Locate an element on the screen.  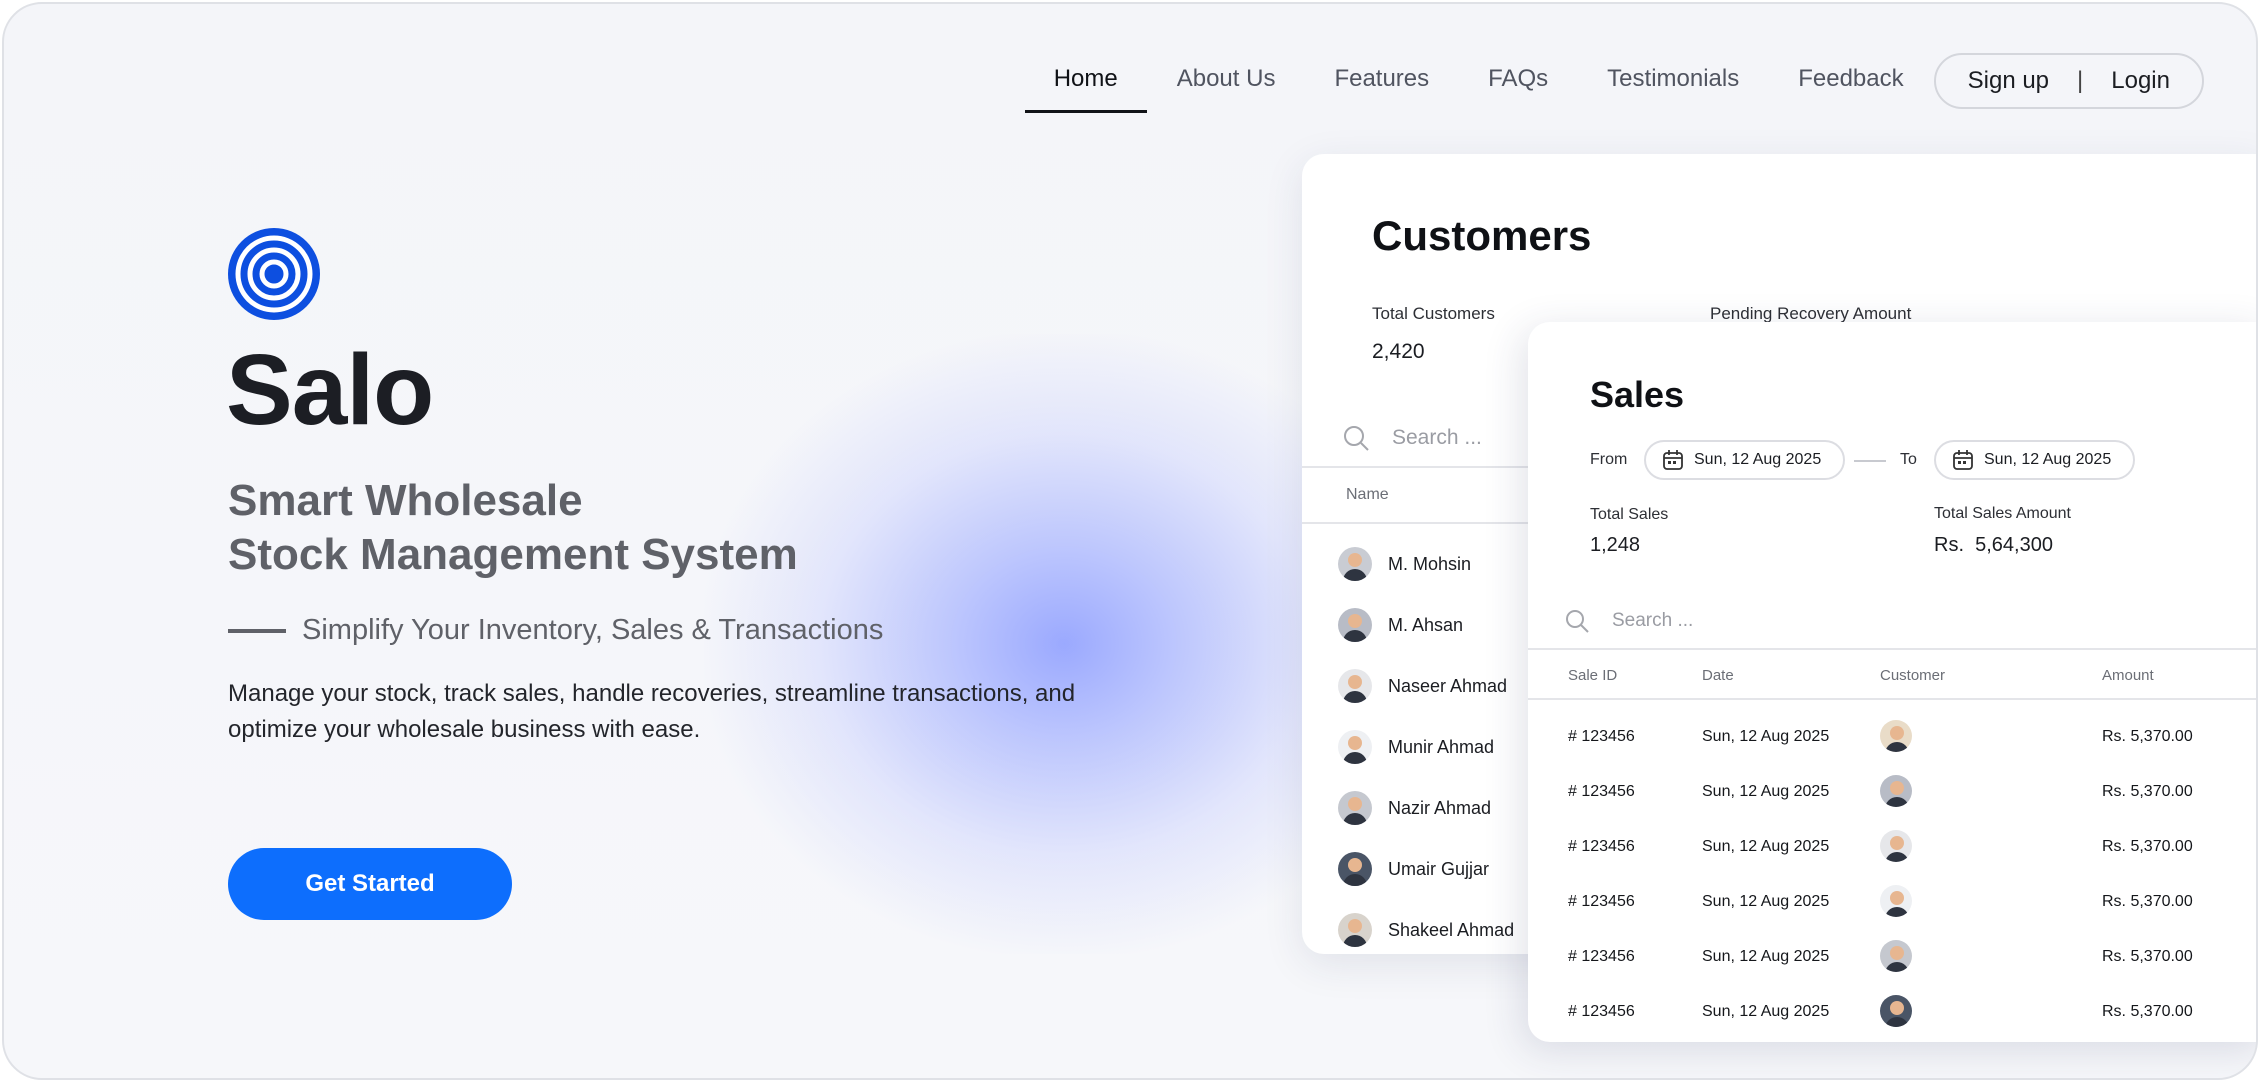
list-item: Naseer Ahmad is located at coordinates (1422, 686).